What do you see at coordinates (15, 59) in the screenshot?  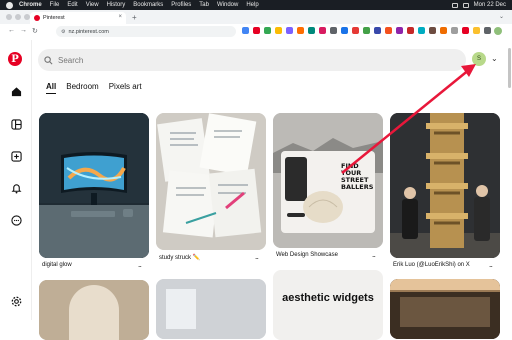 I see `pinterest-logo-icon: P` at bounding box center [15, 59].